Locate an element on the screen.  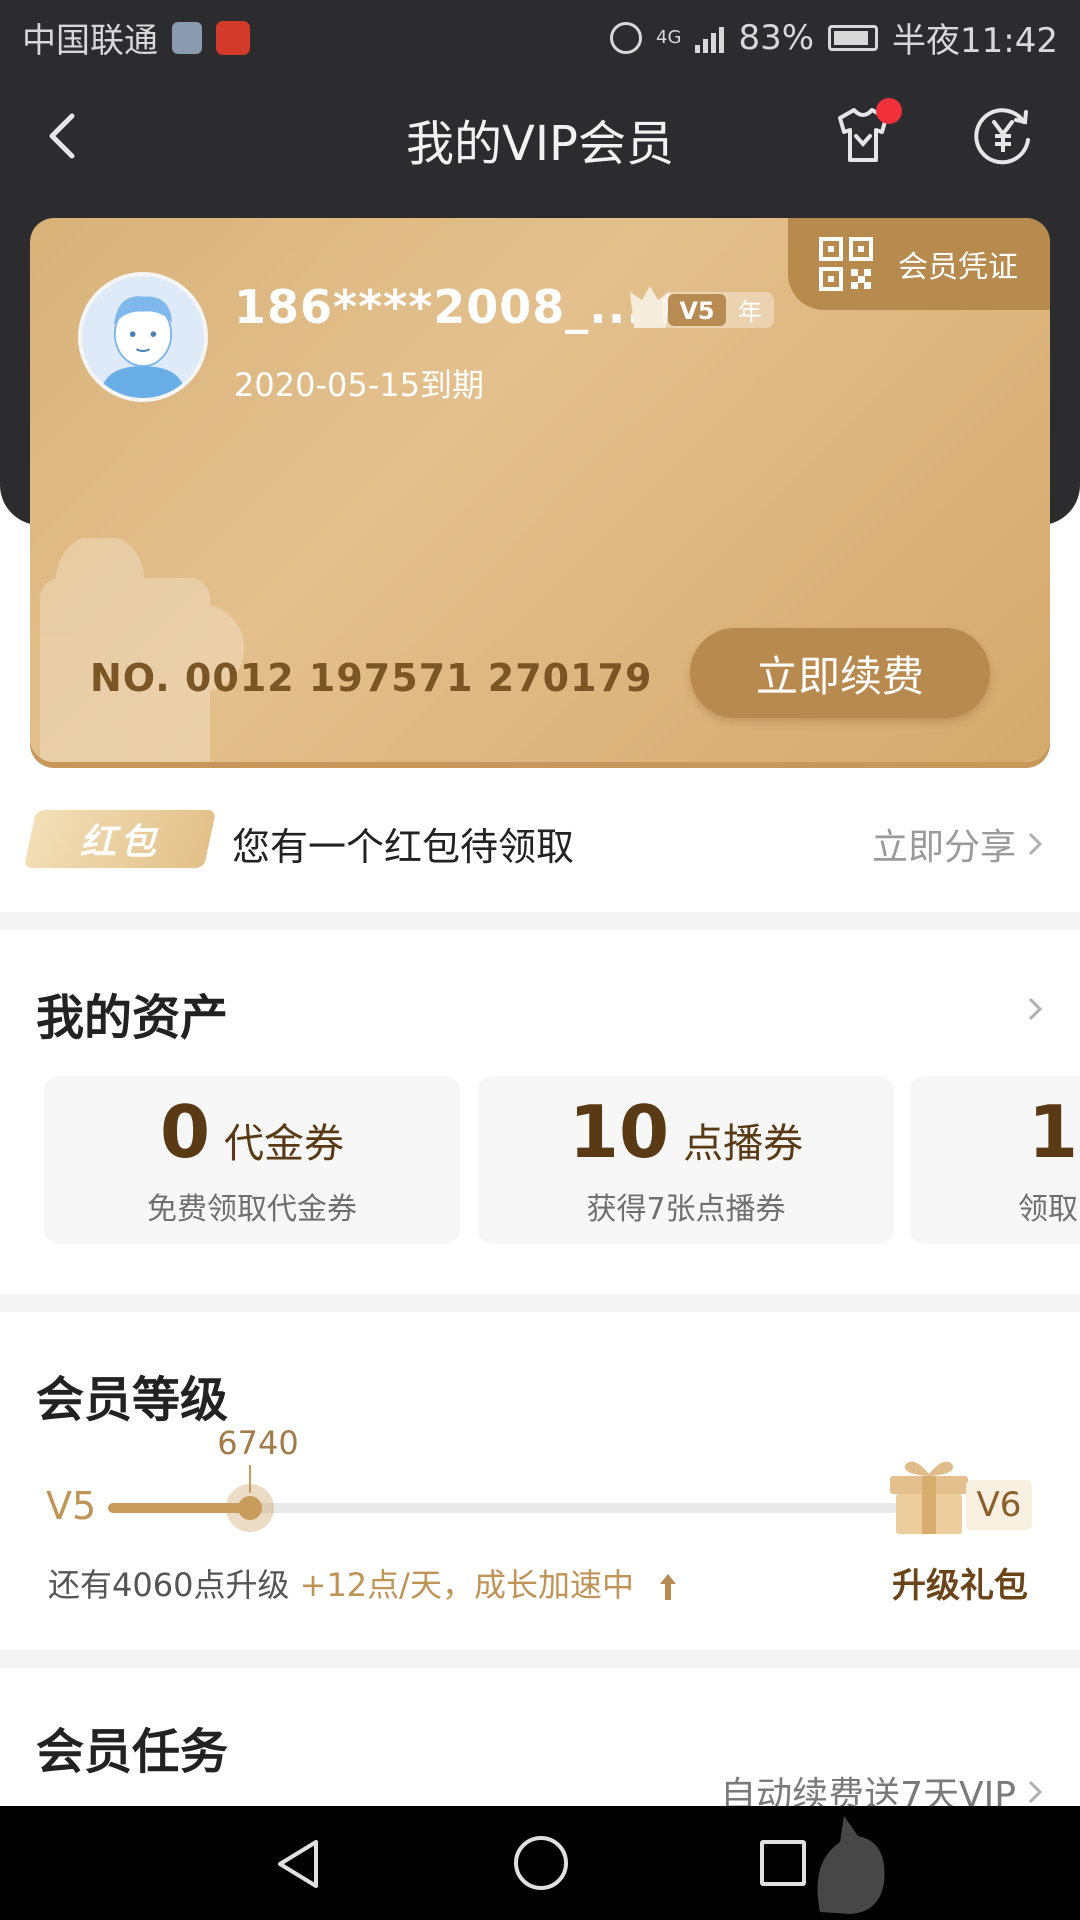
asset-value: 10 is located at coordinates (619, 1132).